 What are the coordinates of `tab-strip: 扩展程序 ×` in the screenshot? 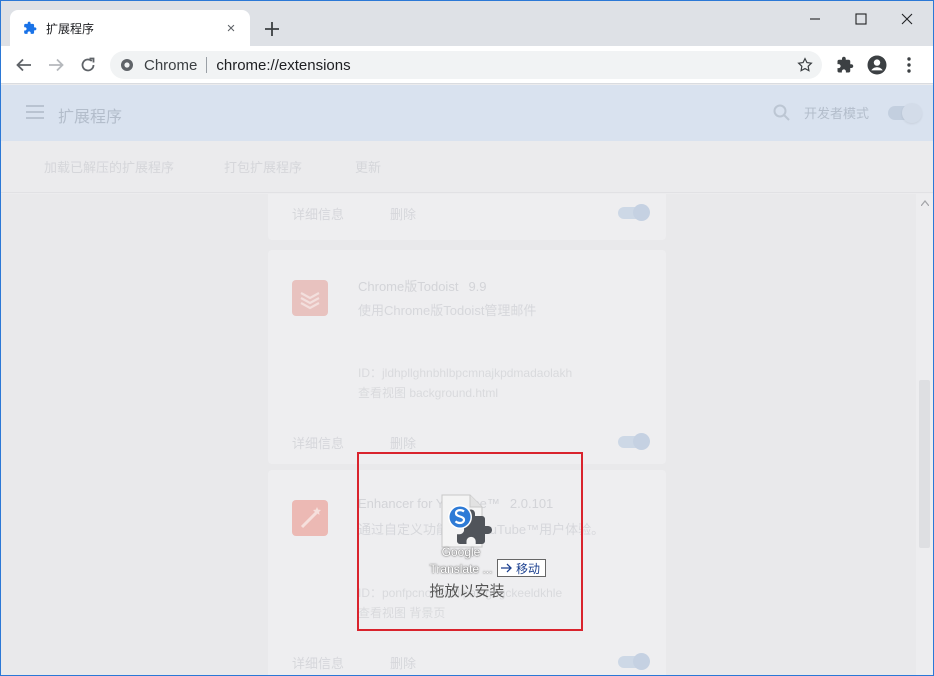 It's located at (467, 23).